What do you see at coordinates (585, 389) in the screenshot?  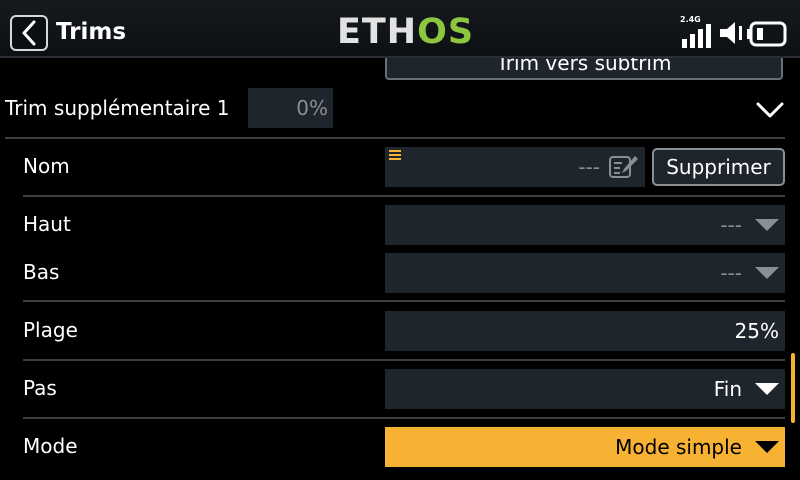 I see `step-dropdown: Fin` at bounding box center [585, 389].